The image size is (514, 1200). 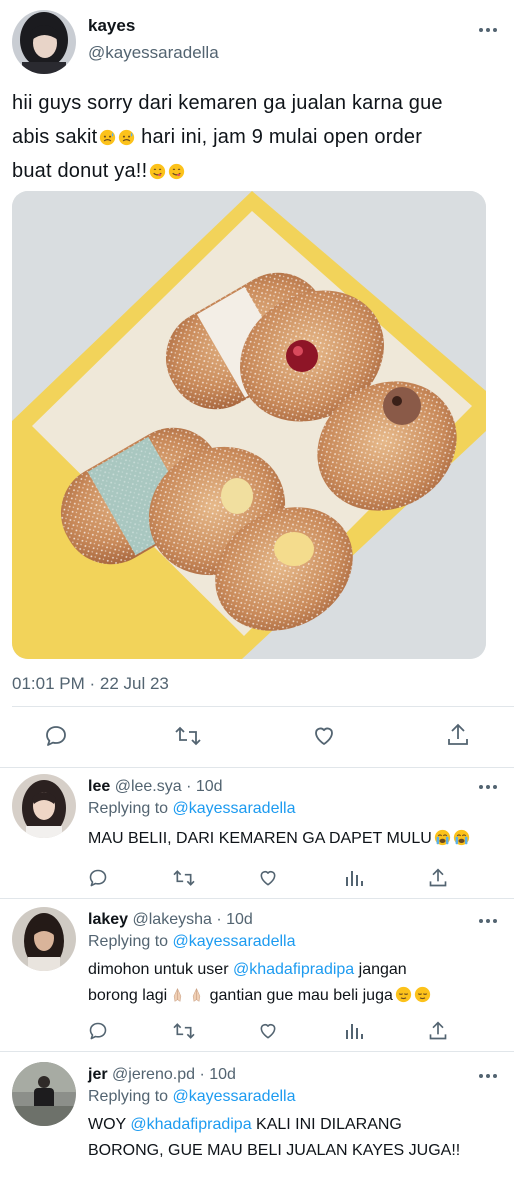 What do you see at coordinates (168, 786) in the screenshot?
I see `reply-meta: @lee.sya · 10d` at bounding box center [168, 786].